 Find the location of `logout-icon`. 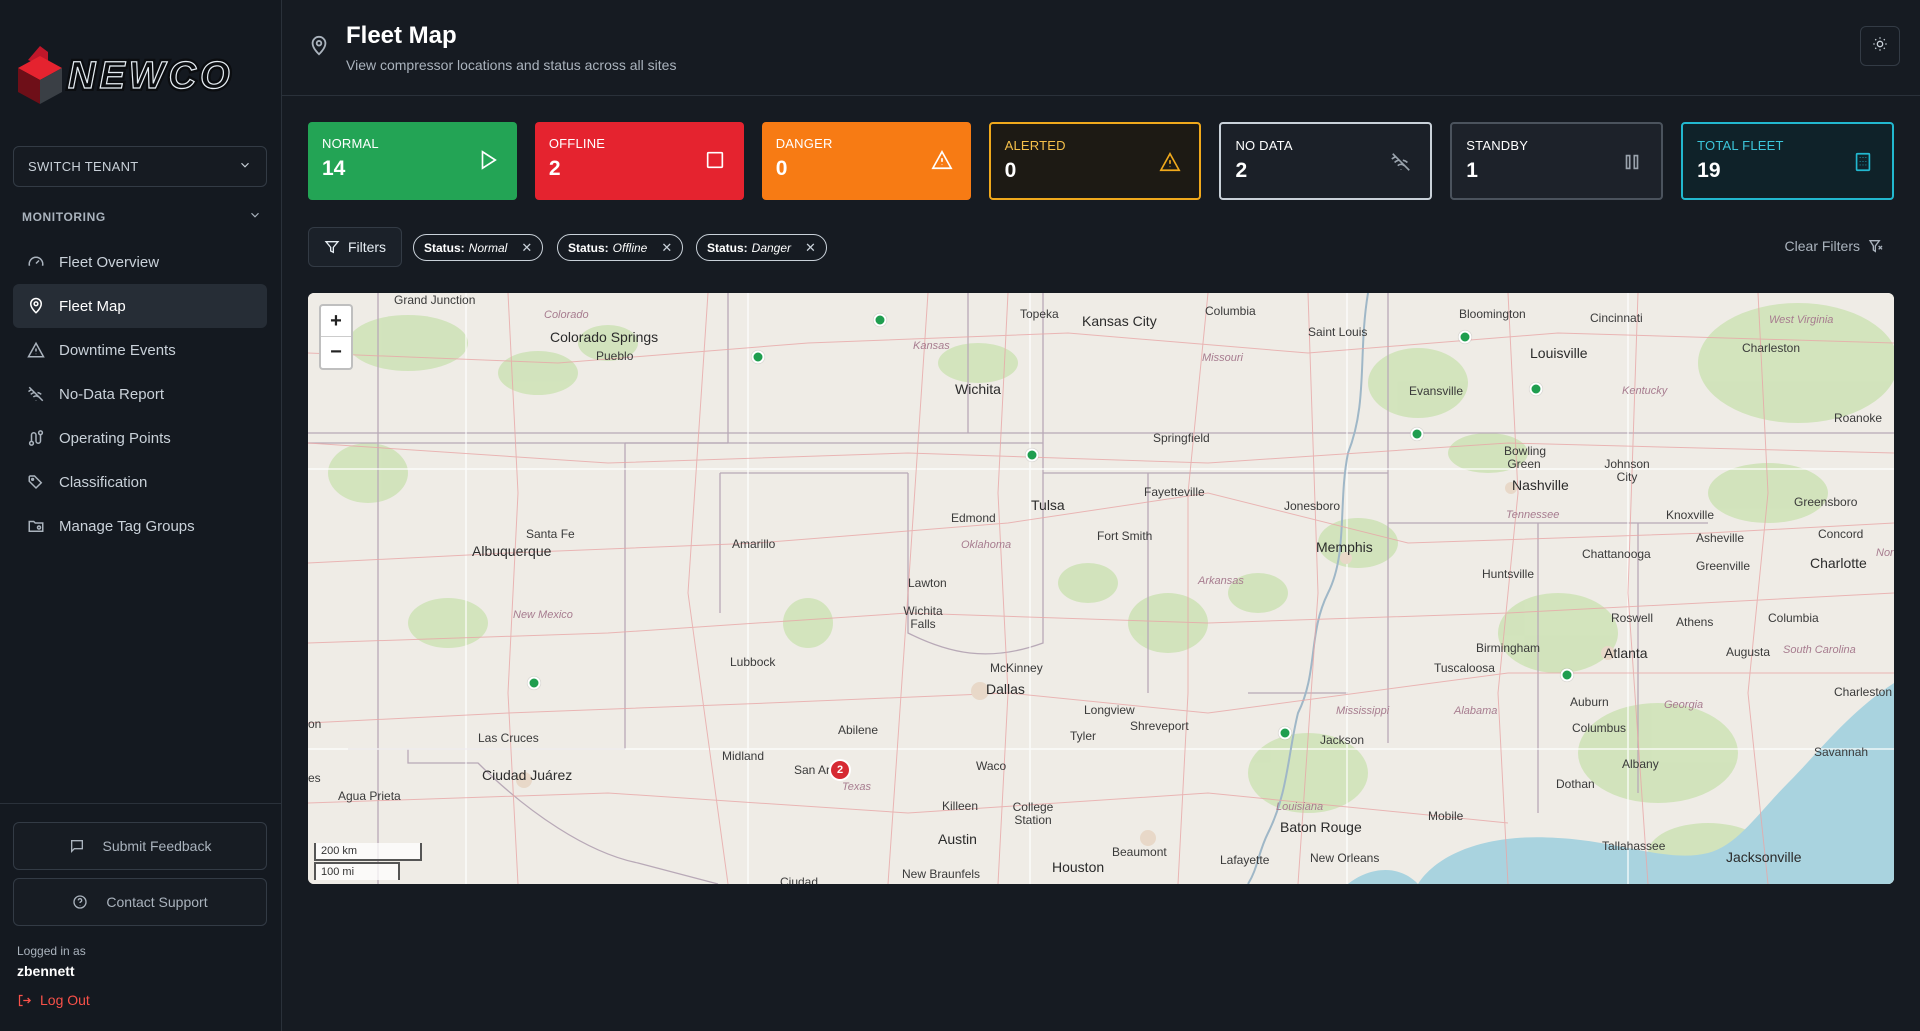

logout-icon is located at coordinates (24, 1000).